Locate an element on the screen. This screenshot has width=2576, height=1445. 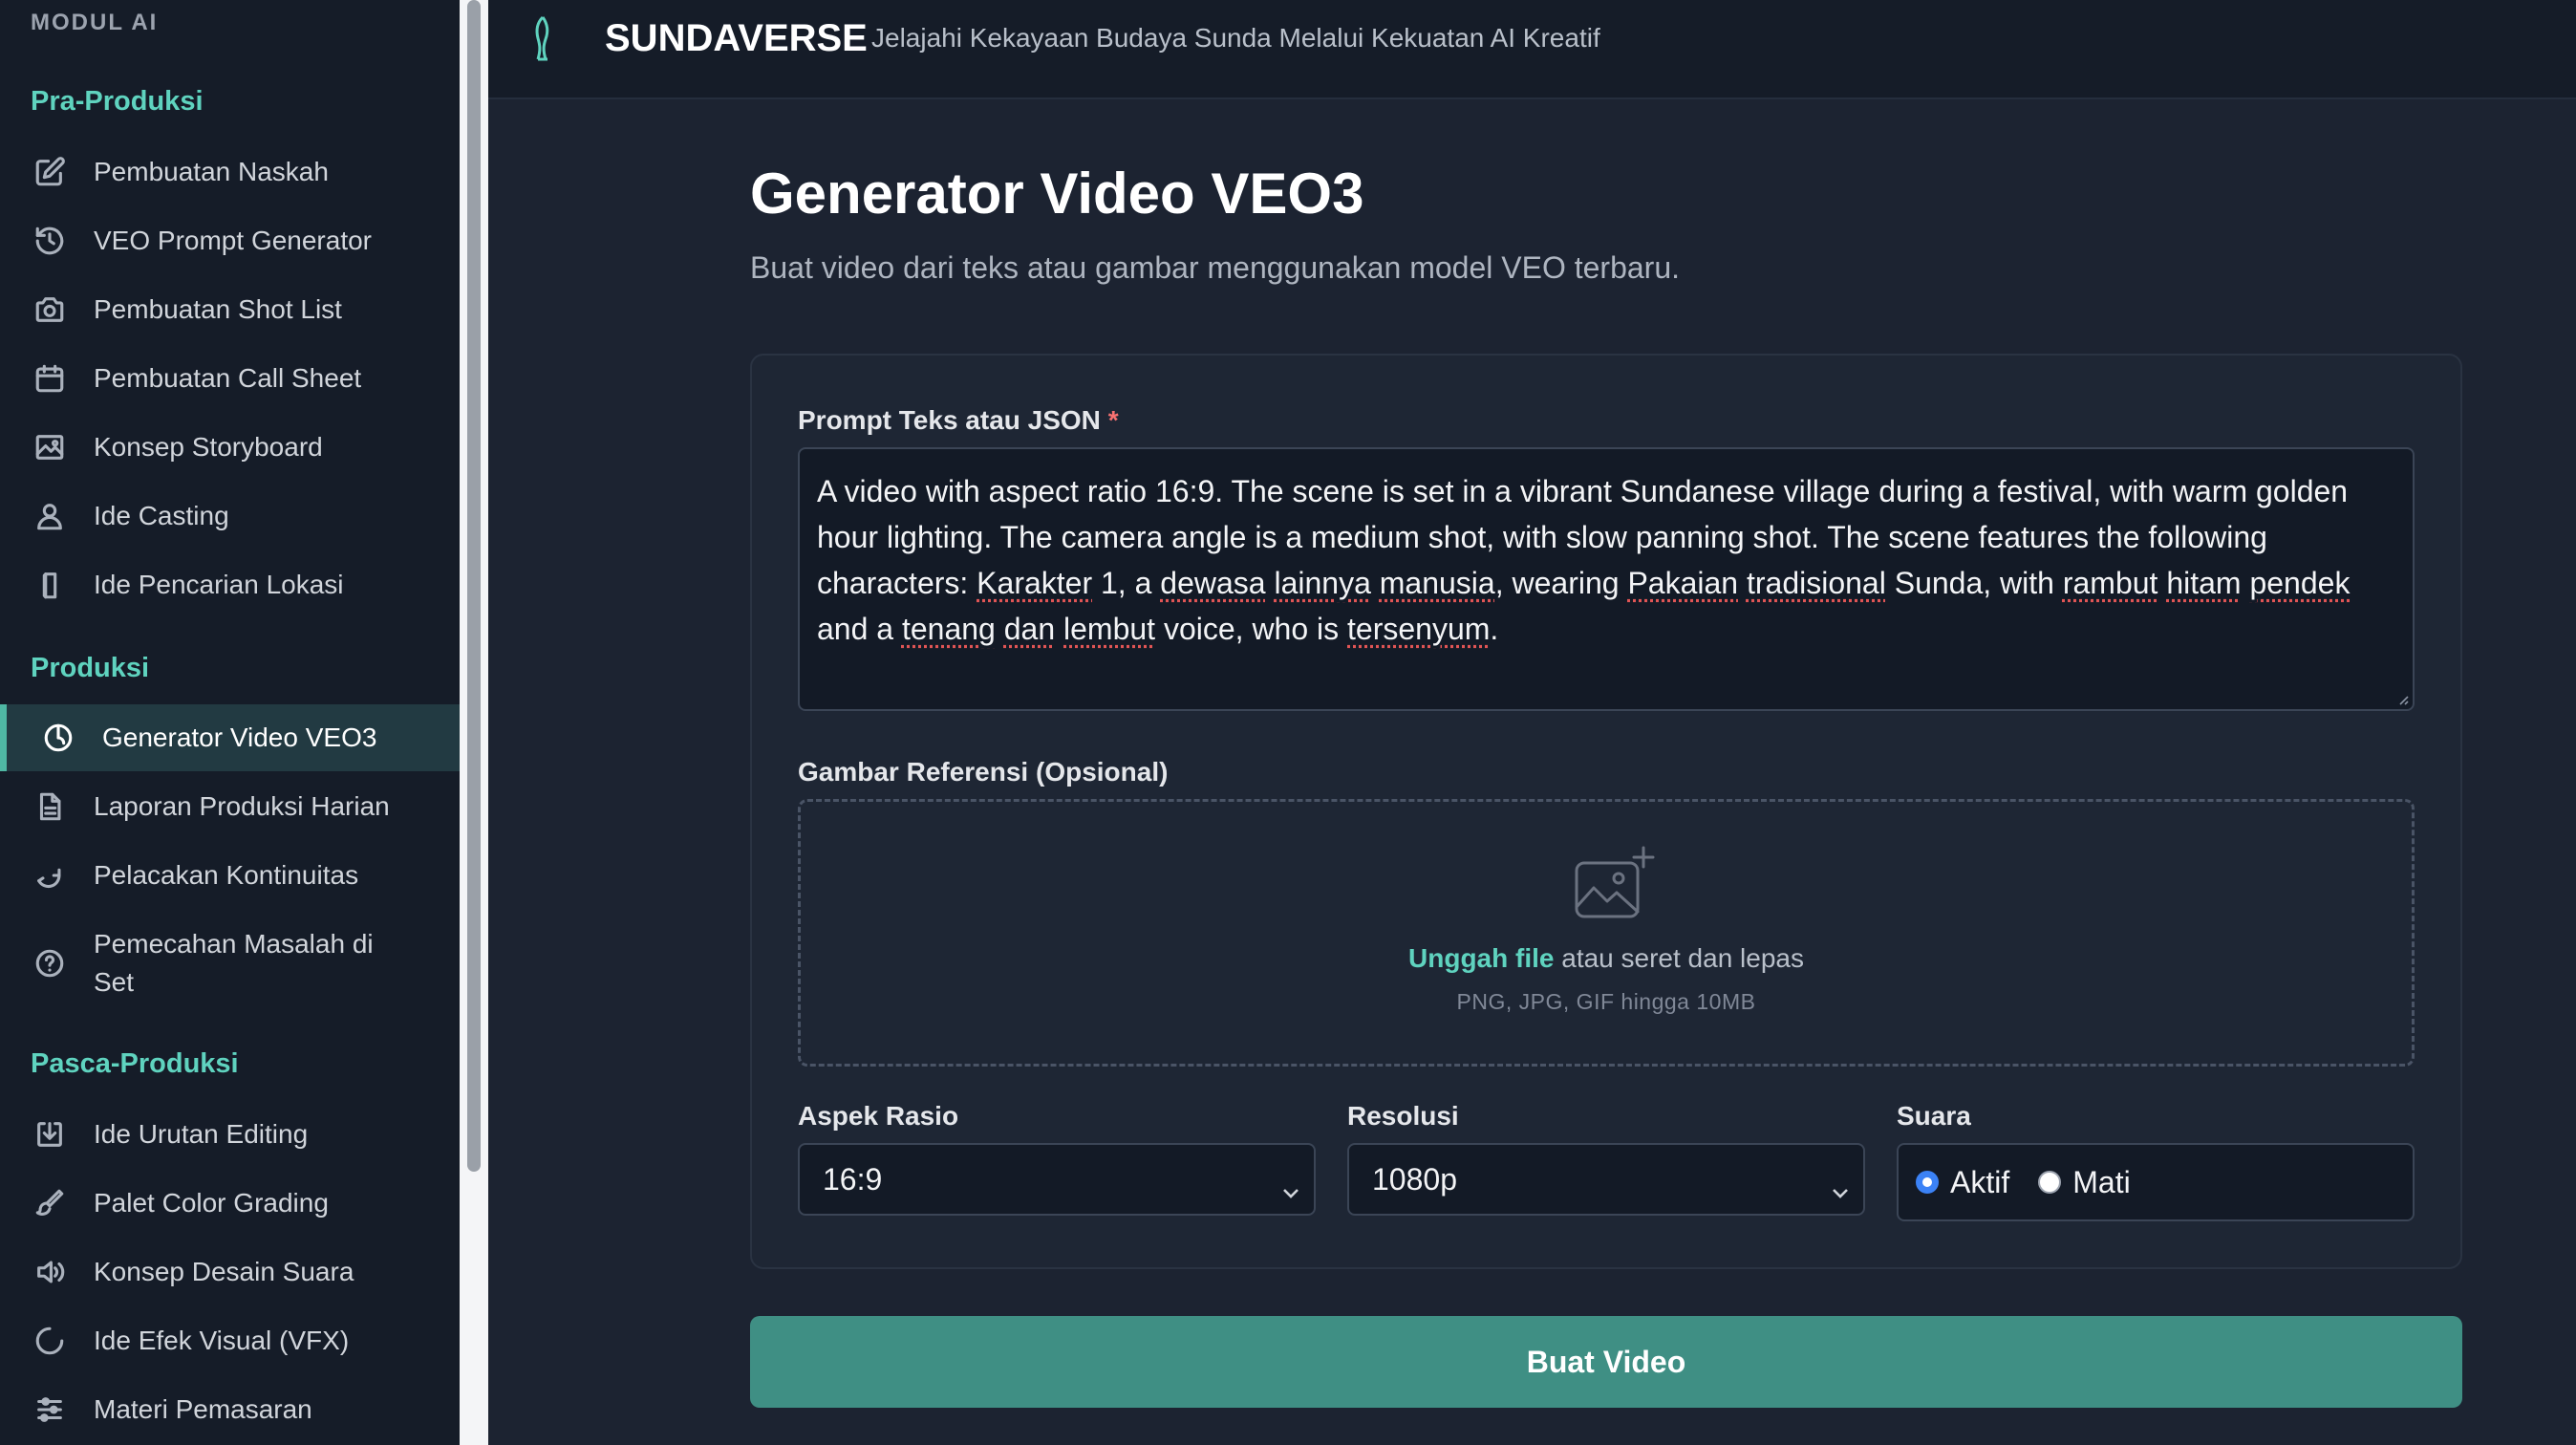
radio-selected-icon is located at coordinates (1927, 1182).